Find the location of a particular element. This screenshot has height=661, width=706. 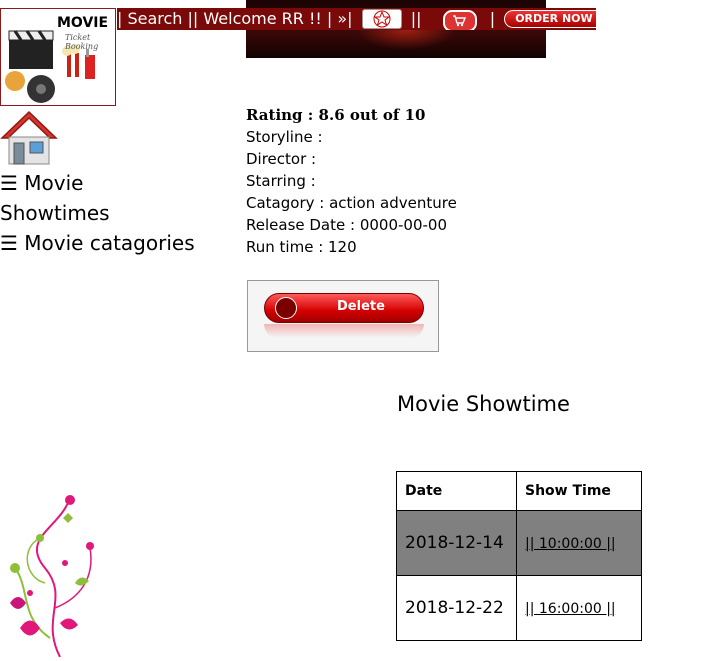

movie-storyline: Storyline : is located at coordinates (284, 137).